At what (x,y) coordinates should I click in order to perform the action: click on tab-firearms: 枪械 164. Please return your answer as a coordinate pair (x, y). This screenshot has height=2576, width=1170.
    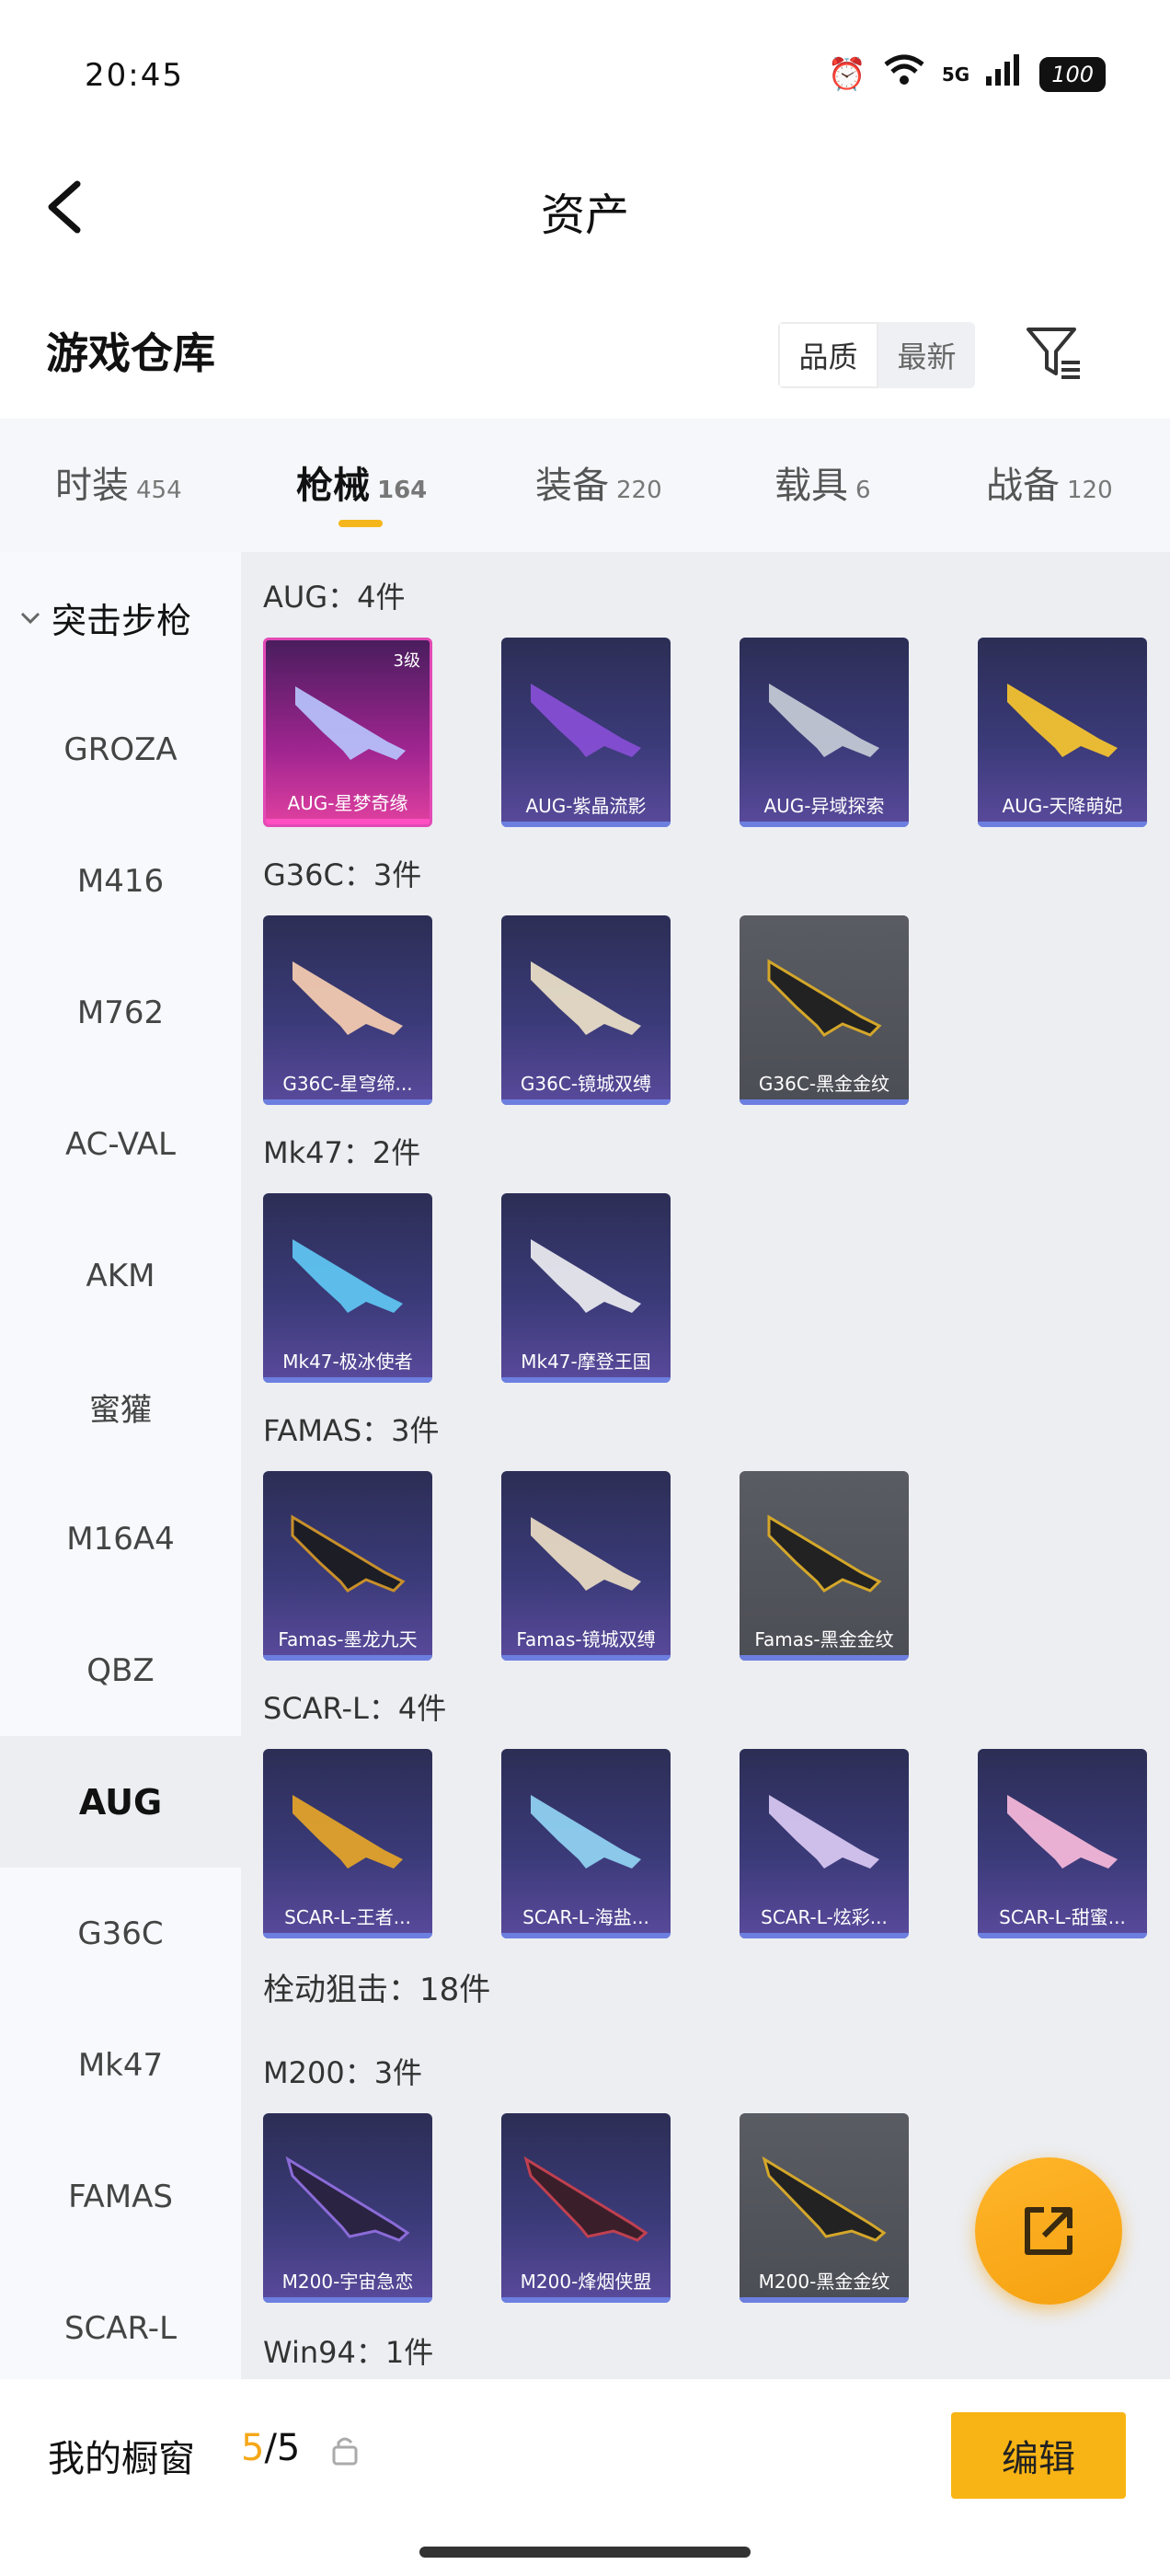
    Looking at the image, I should click on (361, 482).